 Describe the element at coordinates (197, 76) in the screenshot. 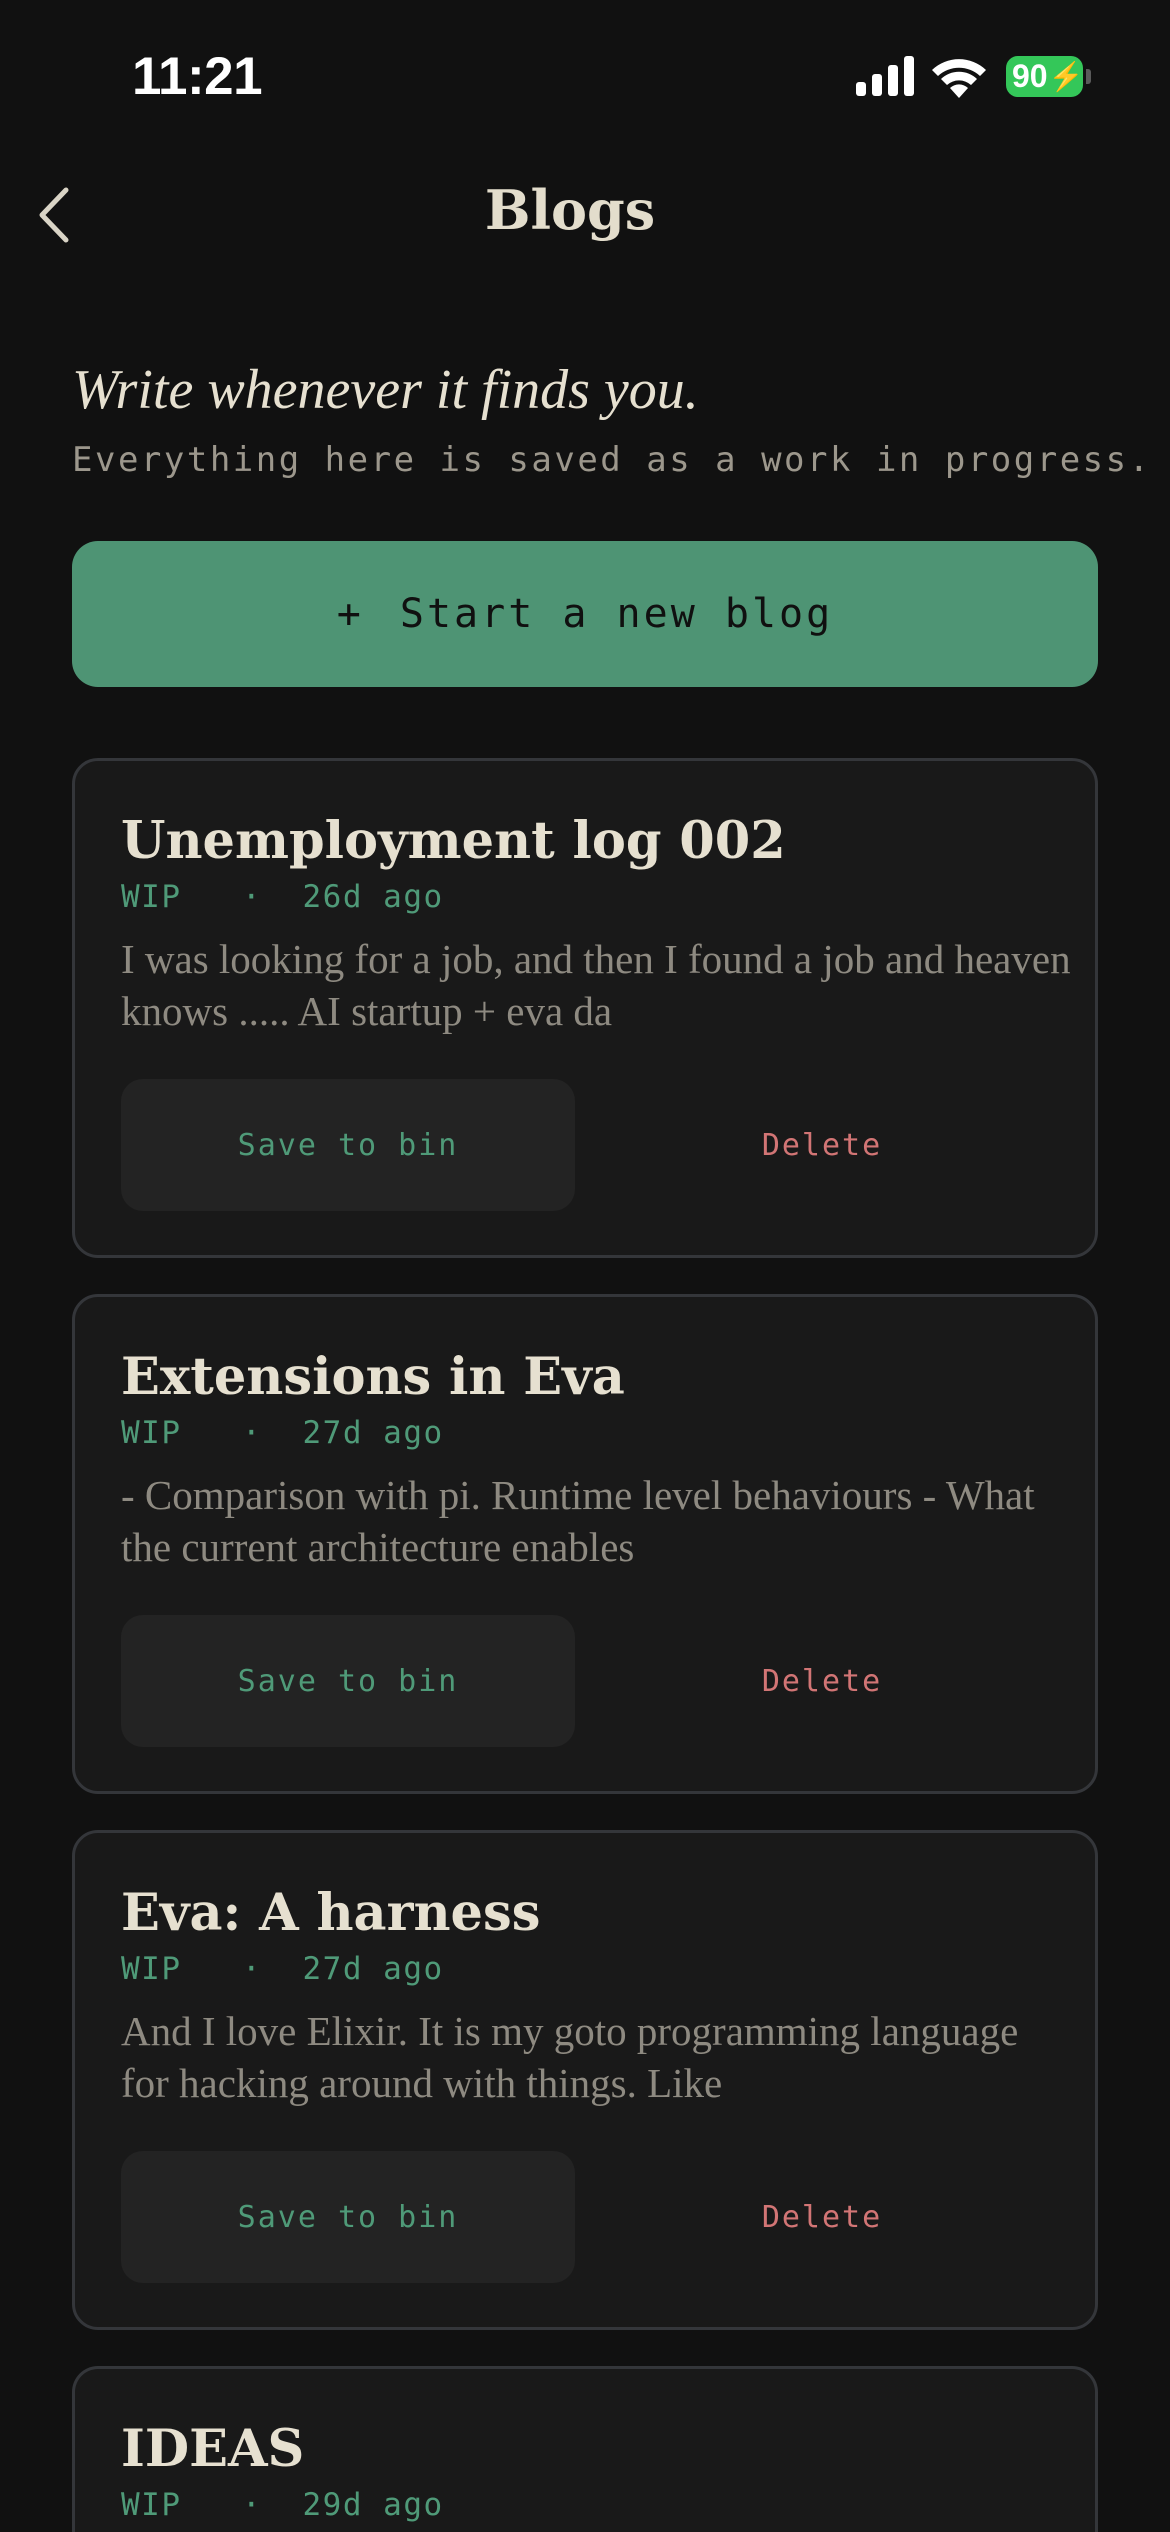

I see `status-time: 11:21` at that location.